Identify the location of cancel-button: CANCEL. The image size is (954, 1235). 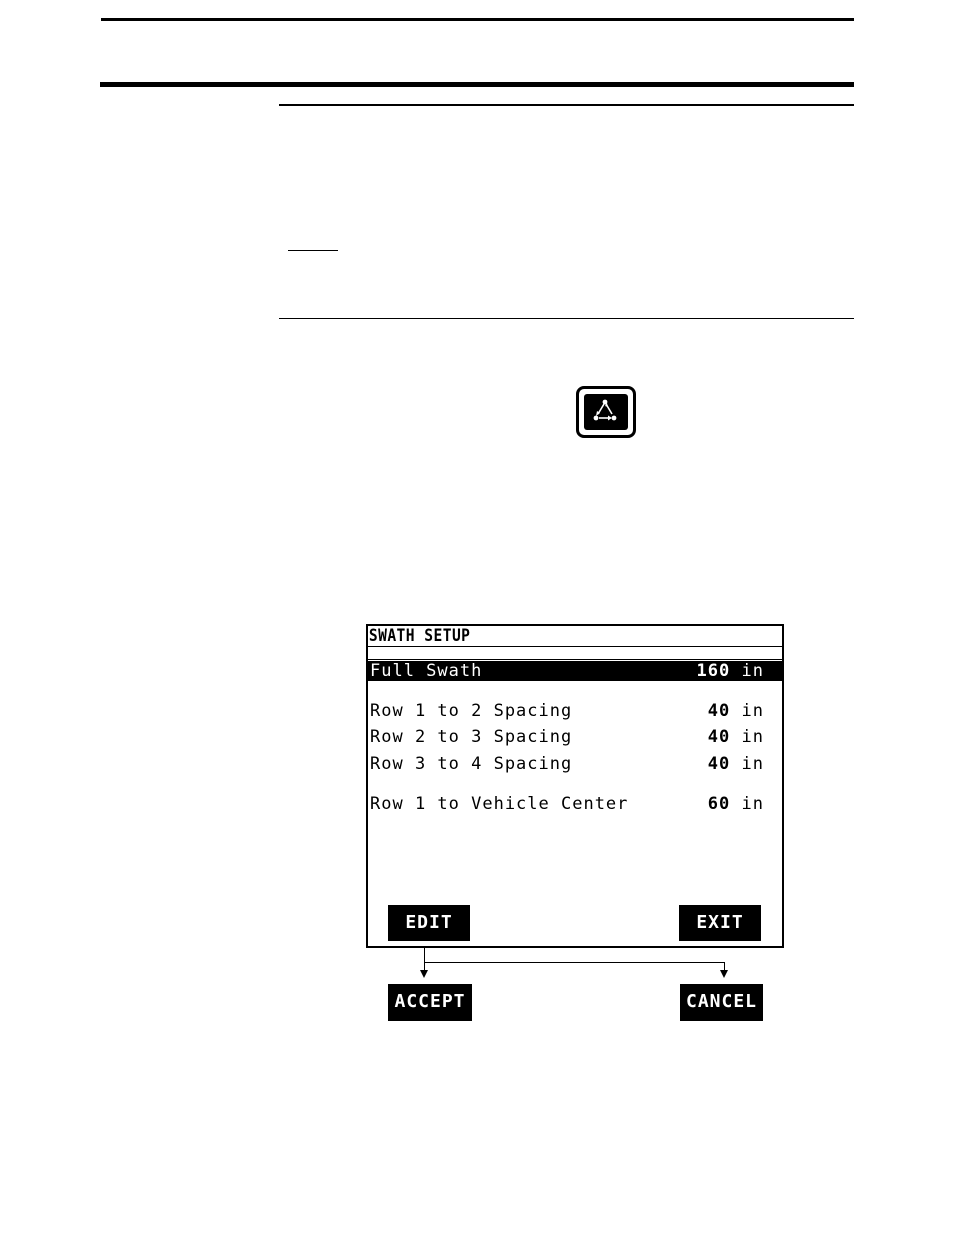
(721, 1002).